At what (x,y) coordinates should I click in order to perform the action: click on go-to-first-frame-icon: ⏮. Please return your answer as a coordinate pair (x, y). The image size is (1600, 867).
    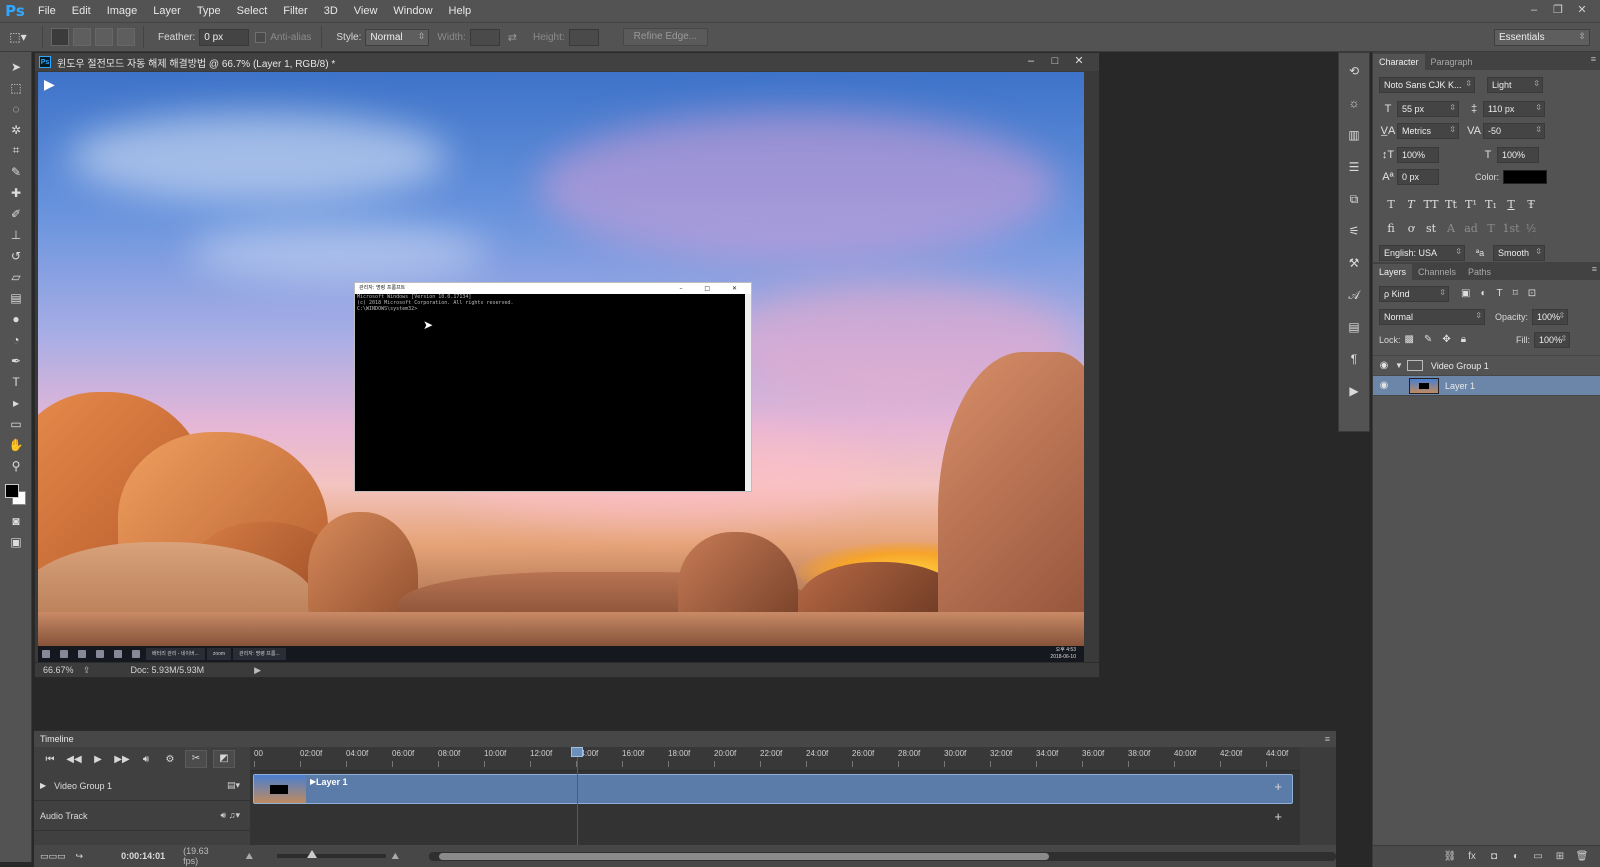
    Looking at the image, I should click on (50, 759).